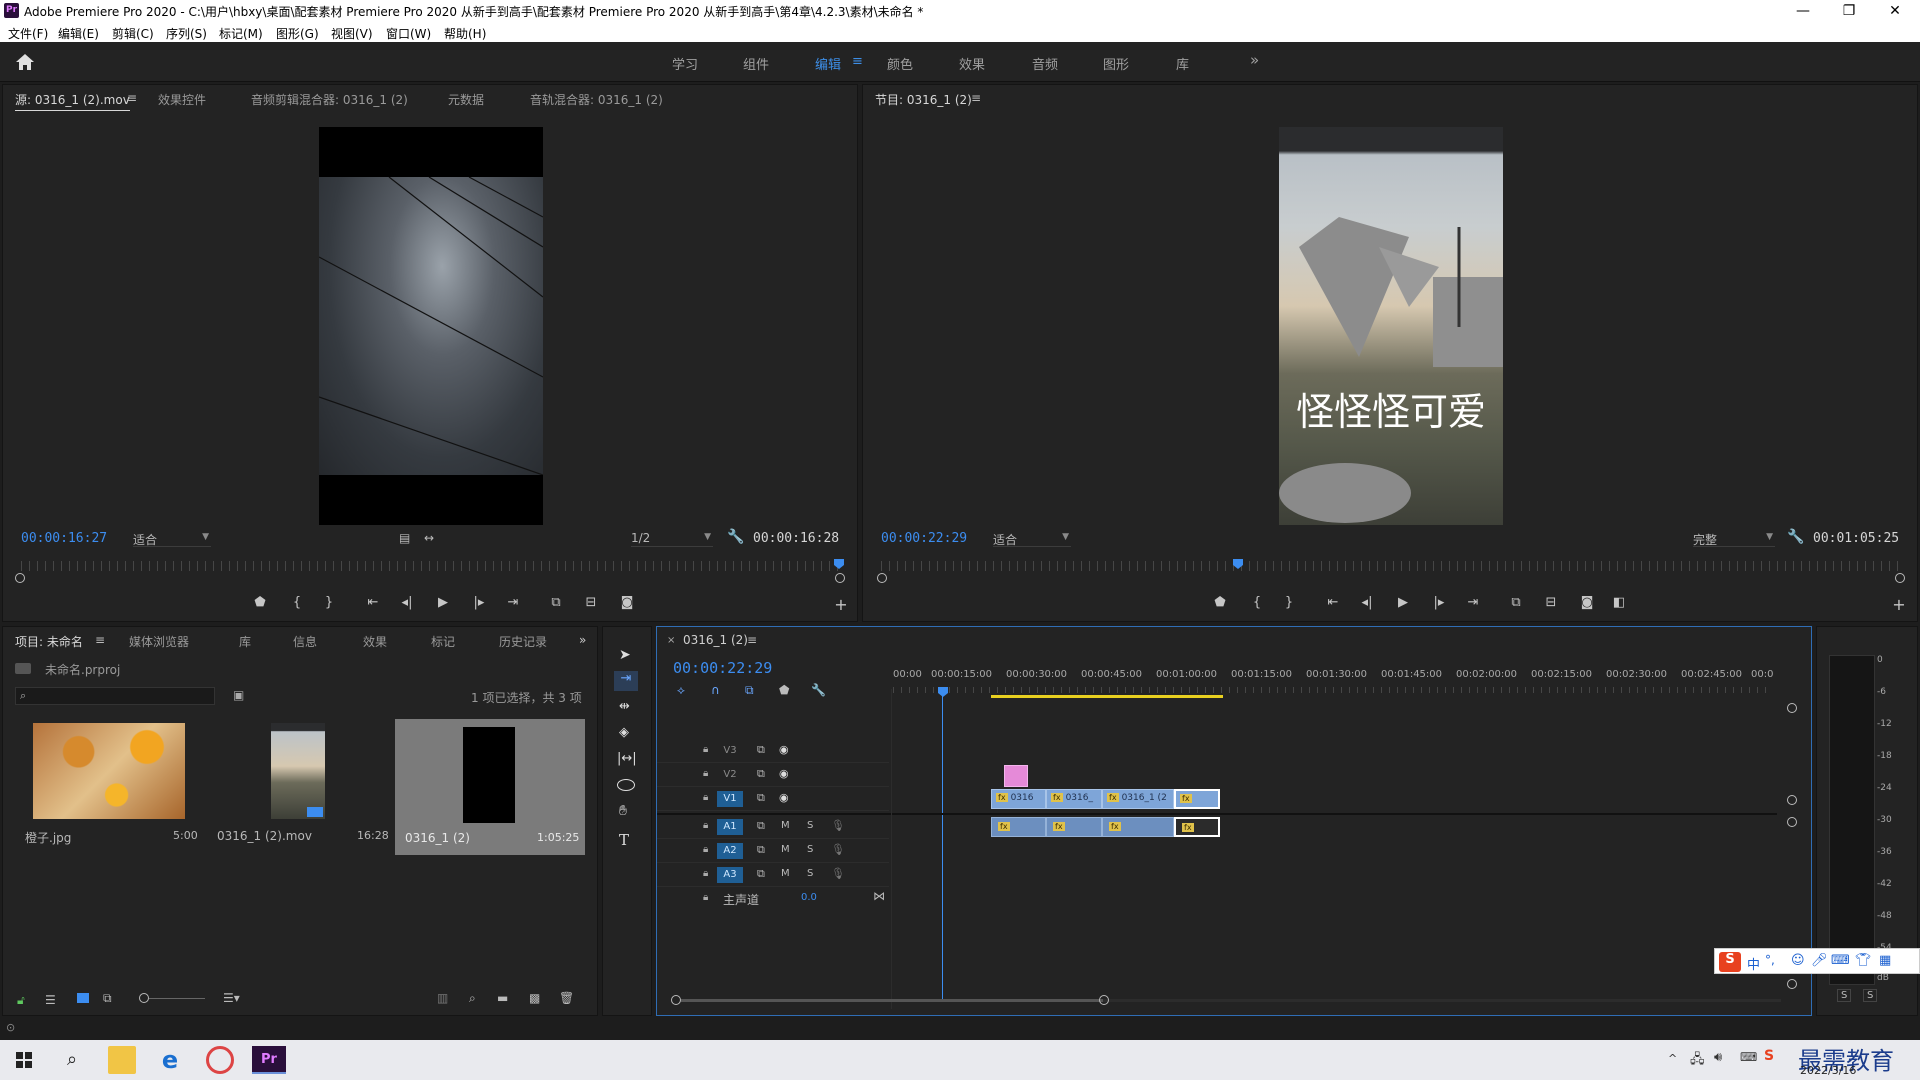 This screenshot has height=1080, width=1920. I want to click on sort-icon: ☰▾, so click(231, 998).